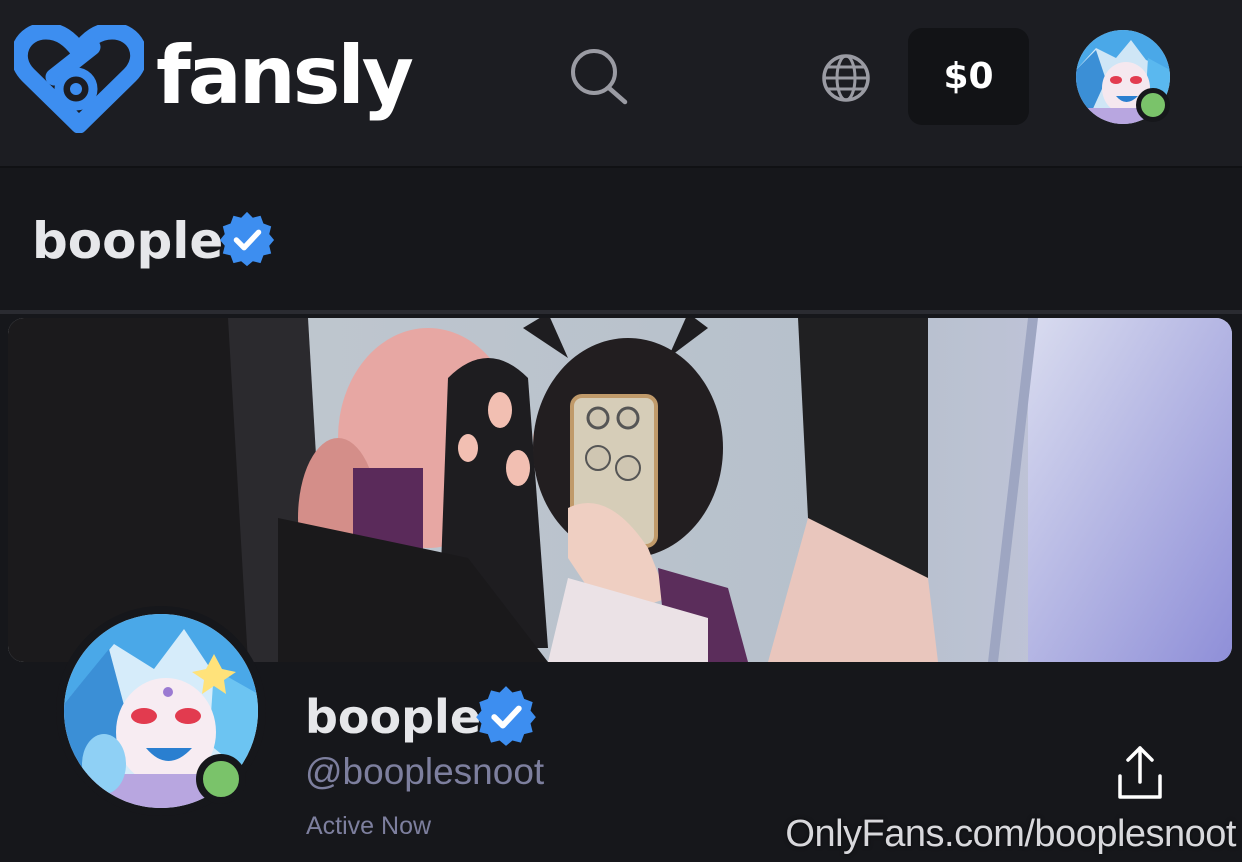 This screenshot has height=862, width=1242. What do you see at coordinates (79, 79) in the screenshot?
I see `fansly-heart-logo-icon` at bounding box center [79, 79].